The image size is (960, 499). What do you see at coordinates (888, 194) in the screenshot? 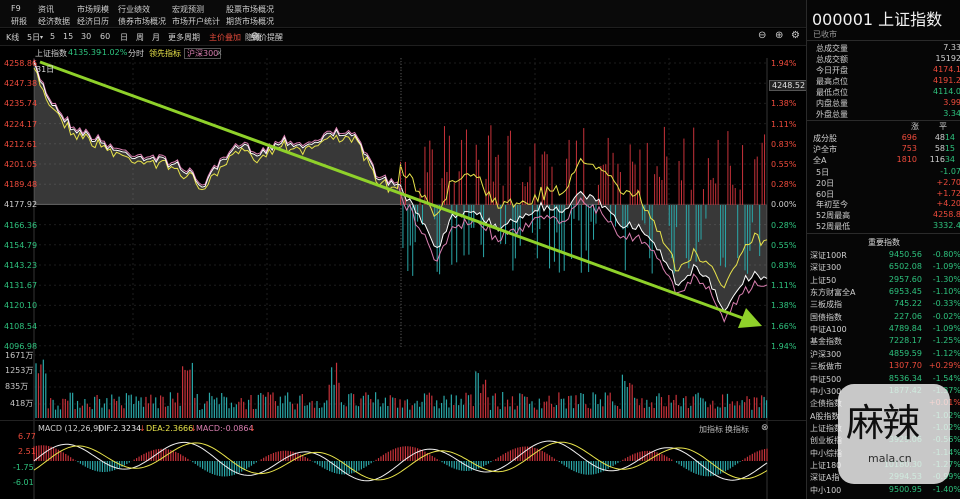
I see `period-row: 60日 +1.72` at bounding box center [888, 194].